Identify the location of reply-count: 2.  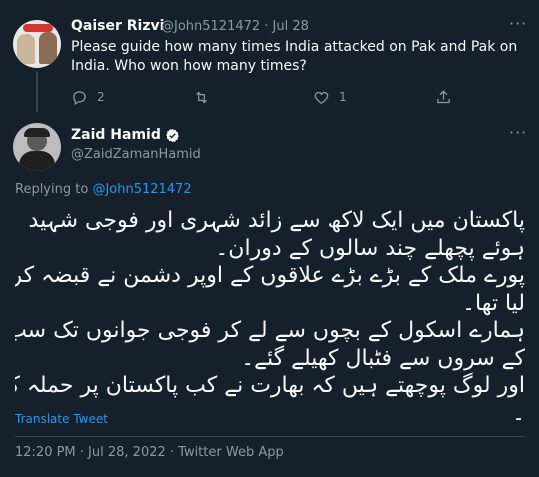
(101, 97).